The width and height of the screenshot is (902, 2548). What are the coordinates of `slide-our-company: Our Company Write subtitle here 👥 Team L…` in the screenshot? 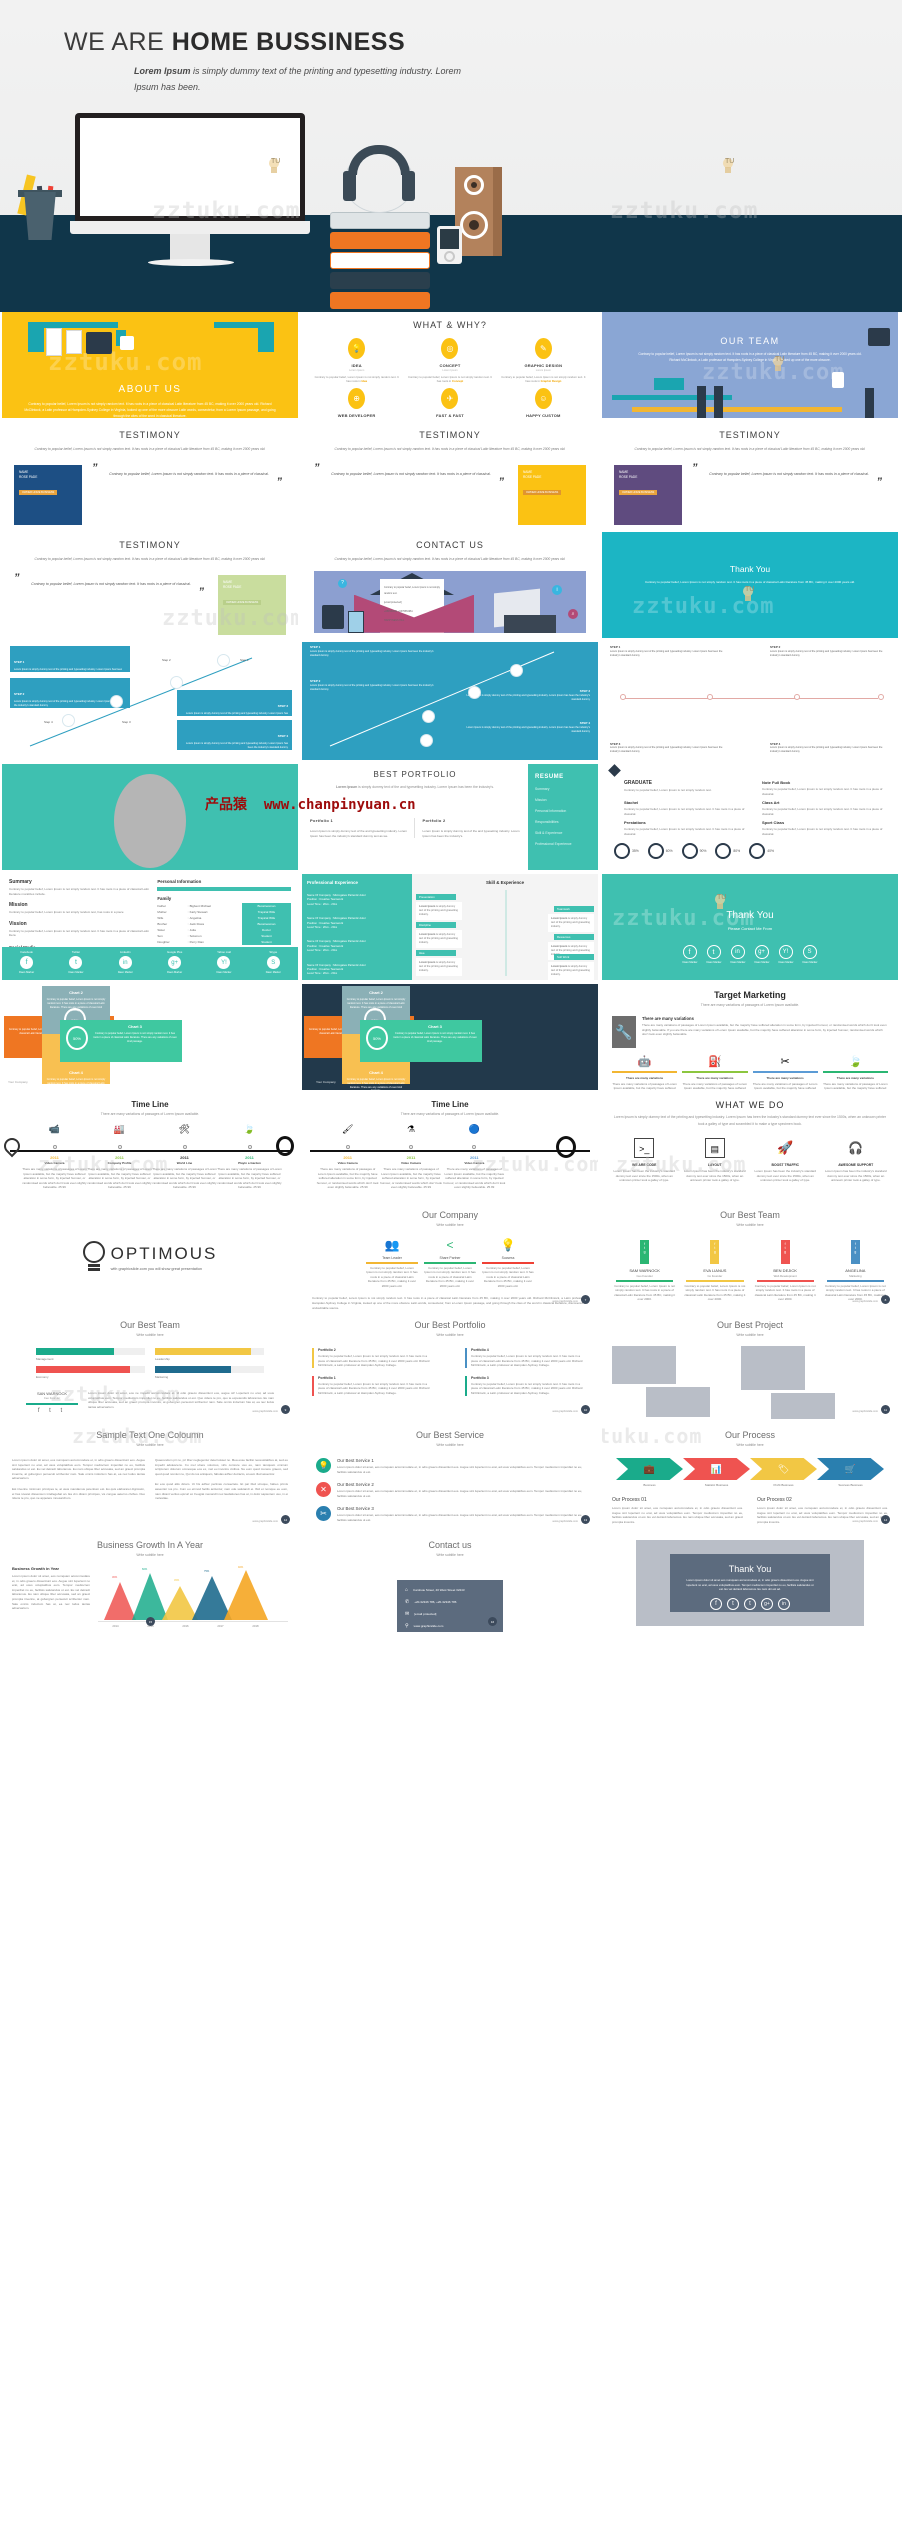 It's located at (450, 1257).